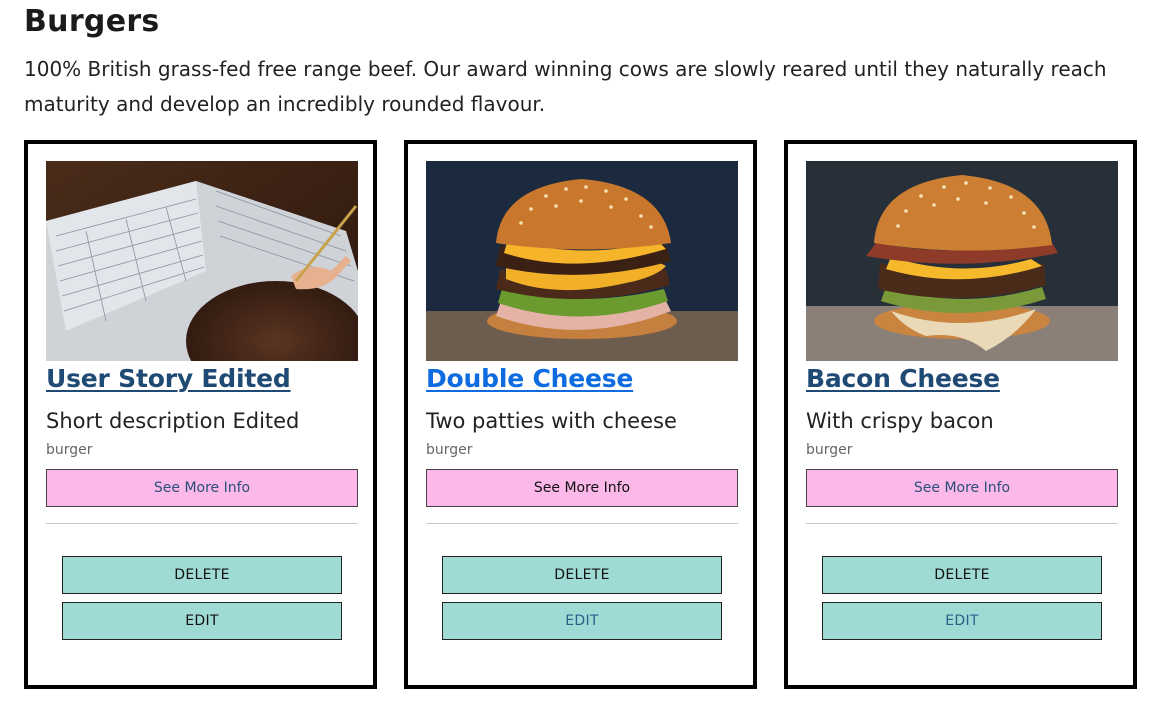 The width and height of the screenshot is (1164, 704). I want to click on product-short-description: Two patties with cheese, so click(551, 421).